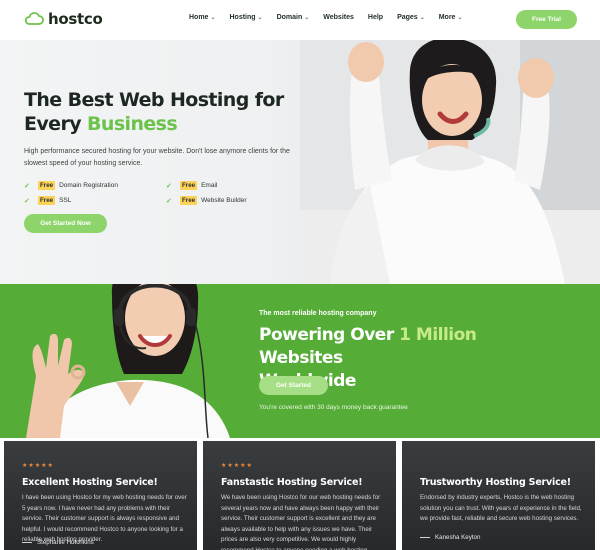 The height and width of the screenshot is (550, 600). I want to click on testimonial-author: Stephanie Hutchkins, so click(58, 542).